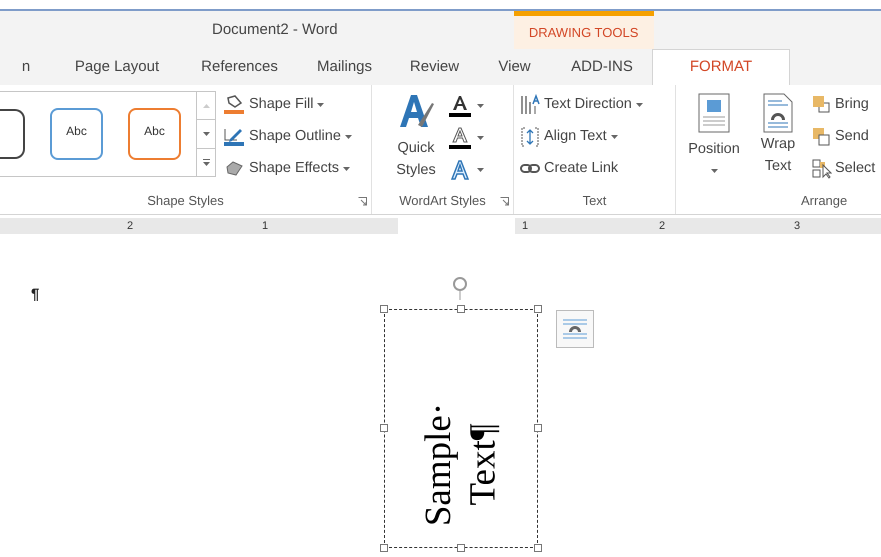 The width and height of the screenshot is (881, 557). What do you see at coordinates (460, 137) in the screenshot?
I see `text-outline-icon` at bounding box center [460, 137].